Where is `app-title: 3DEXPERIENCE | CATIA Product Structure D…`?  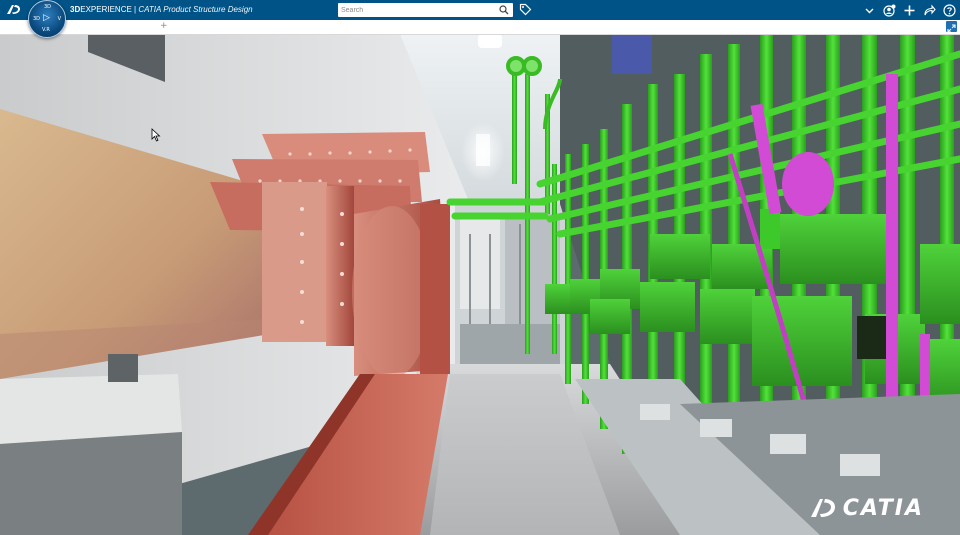 app-title: 3DEXPERIENCE | CATIA Product Structure D… is located at coordinates (161, 10).